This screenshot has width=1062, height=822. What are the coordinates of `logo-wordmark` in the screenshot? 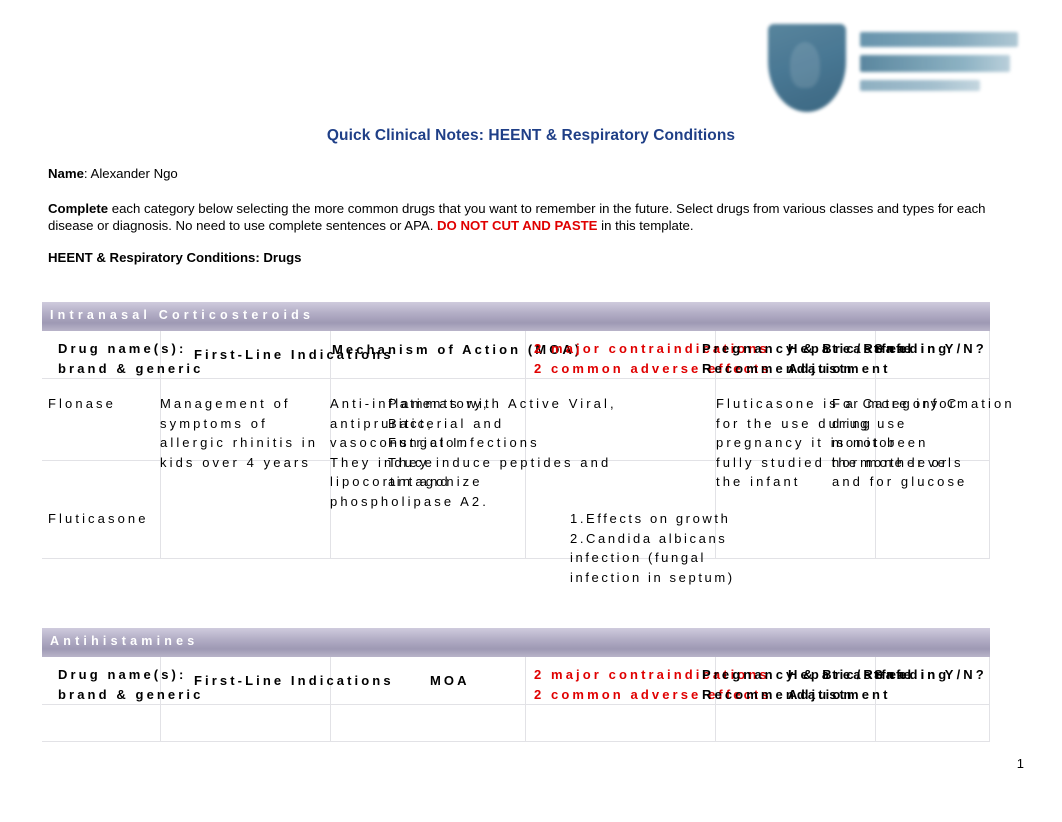 It's located at (941, 65).